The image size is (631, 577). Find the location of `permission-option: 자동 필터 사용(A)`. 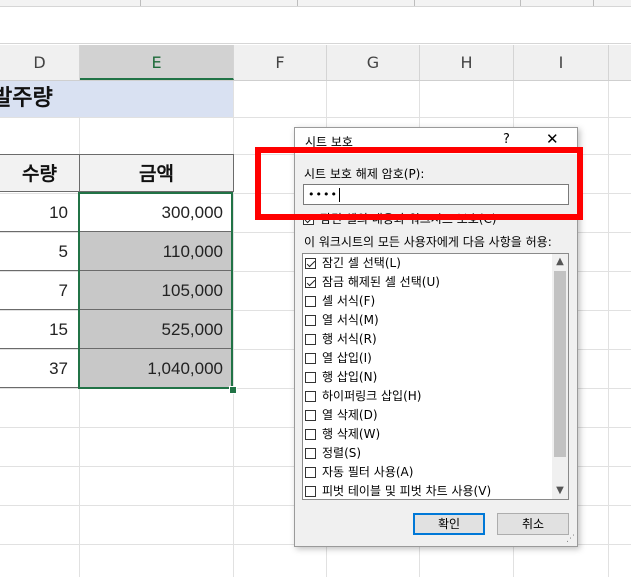

permission-option: 자동 필터 사용(A) is located at coordinates (359, 472).